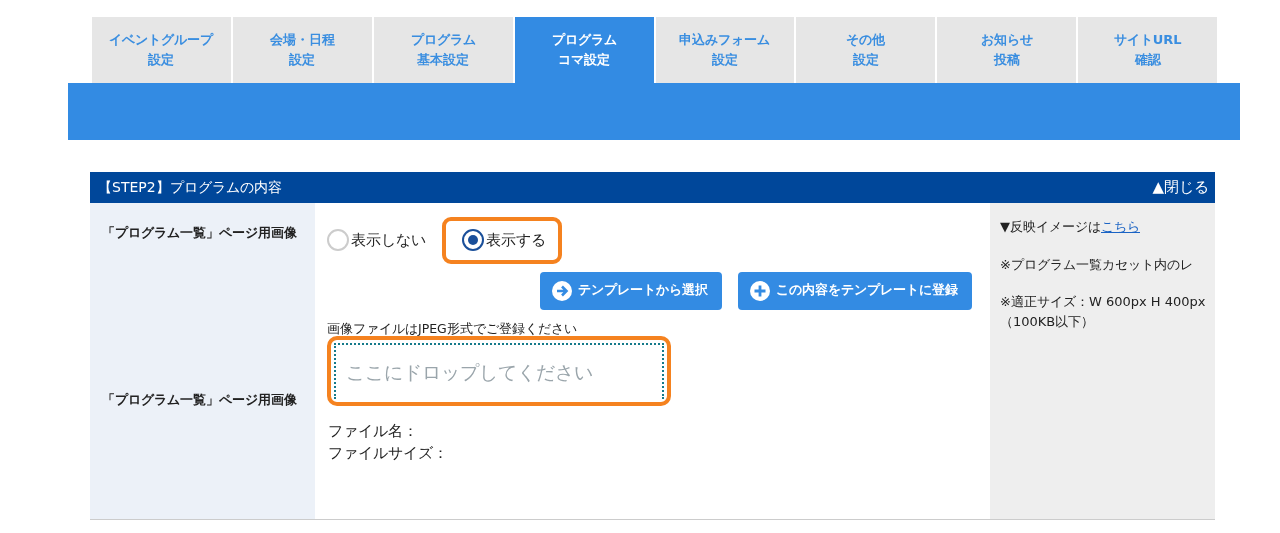  What do you see at coordinates (1120, 226) in the screenshot?
I see `image-preview-link: こちら` at bounding box center [1120, 226].